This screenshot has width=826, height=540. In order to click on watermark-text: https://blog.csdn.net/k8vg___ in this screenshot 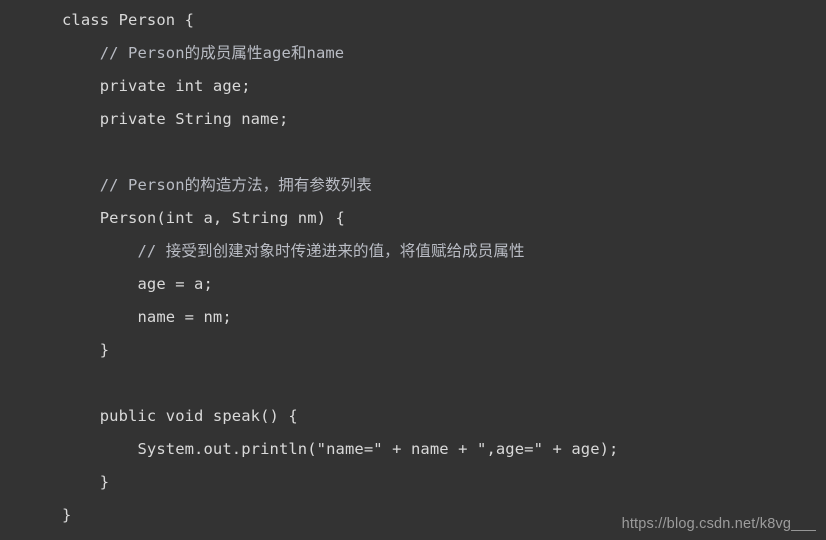, I will do `click(718, 524)`.